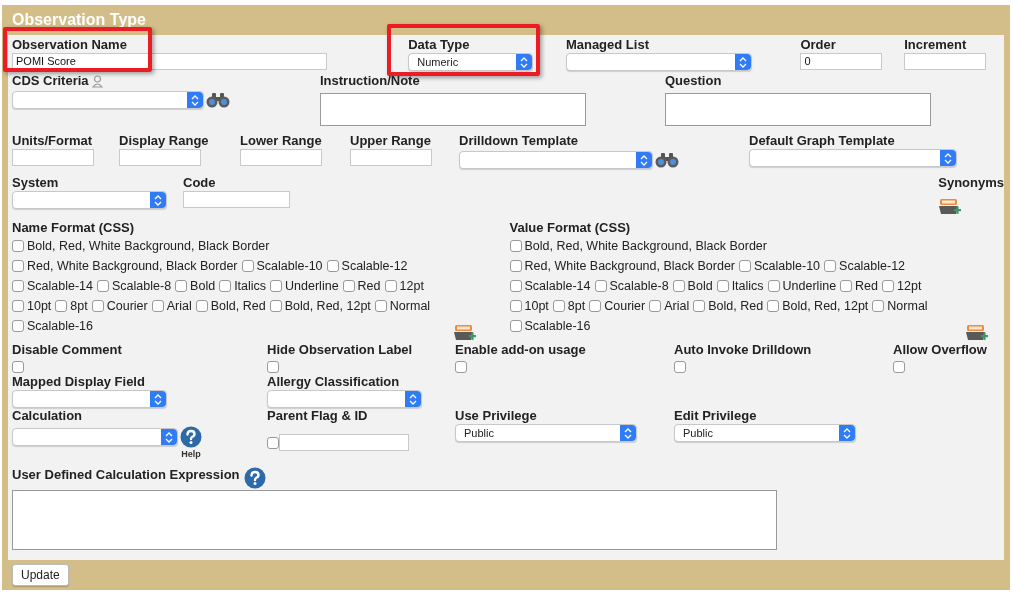 This screenshot has width=1013, height=592. Describe the element at coordinates (78, 382) in the screenshot. I see `field-label: Mapped Display Field` at that location.